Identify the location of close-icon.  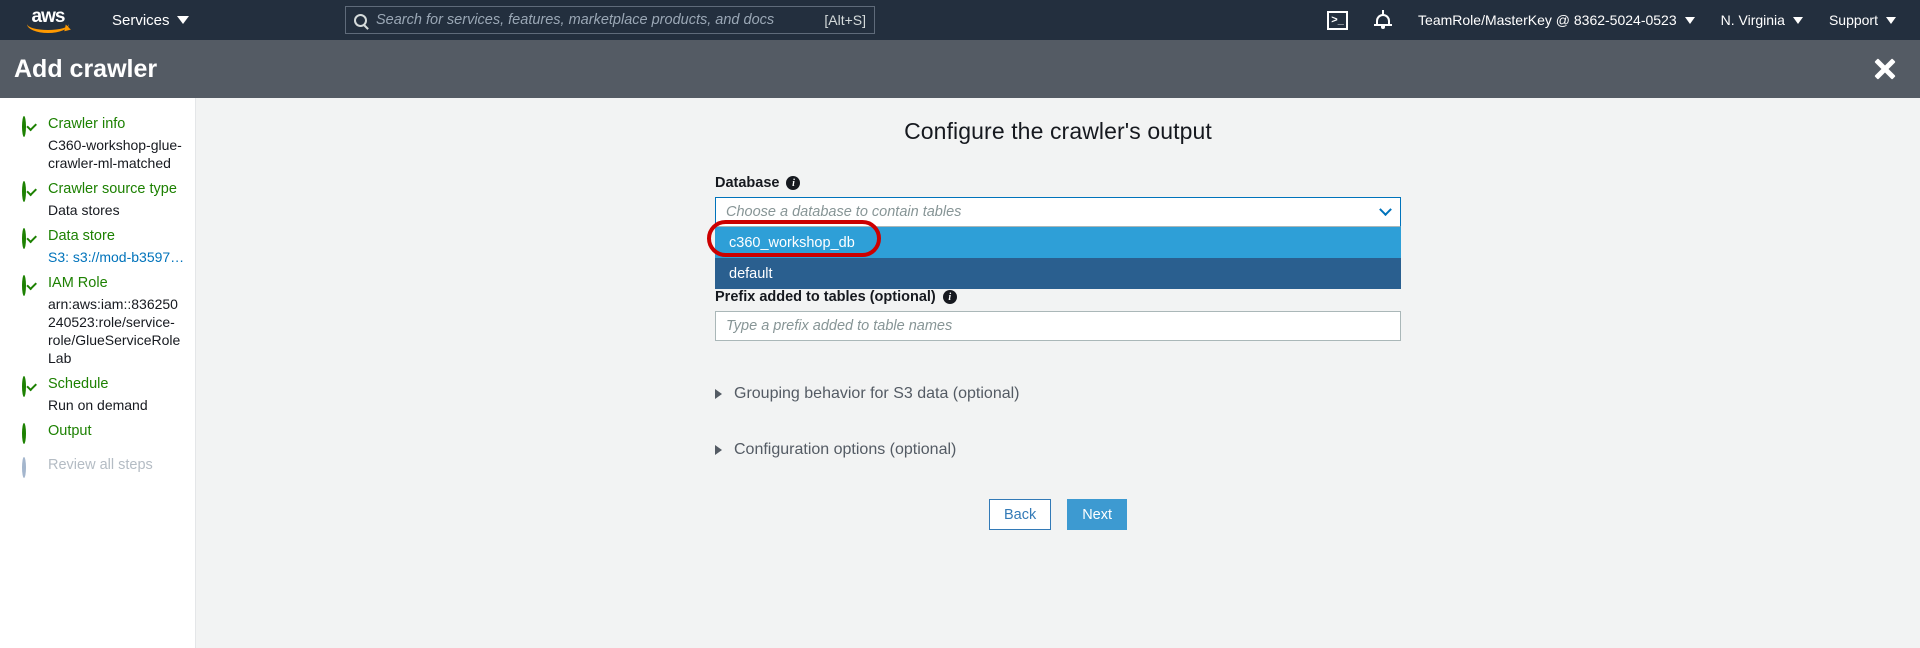
(1885, 69).